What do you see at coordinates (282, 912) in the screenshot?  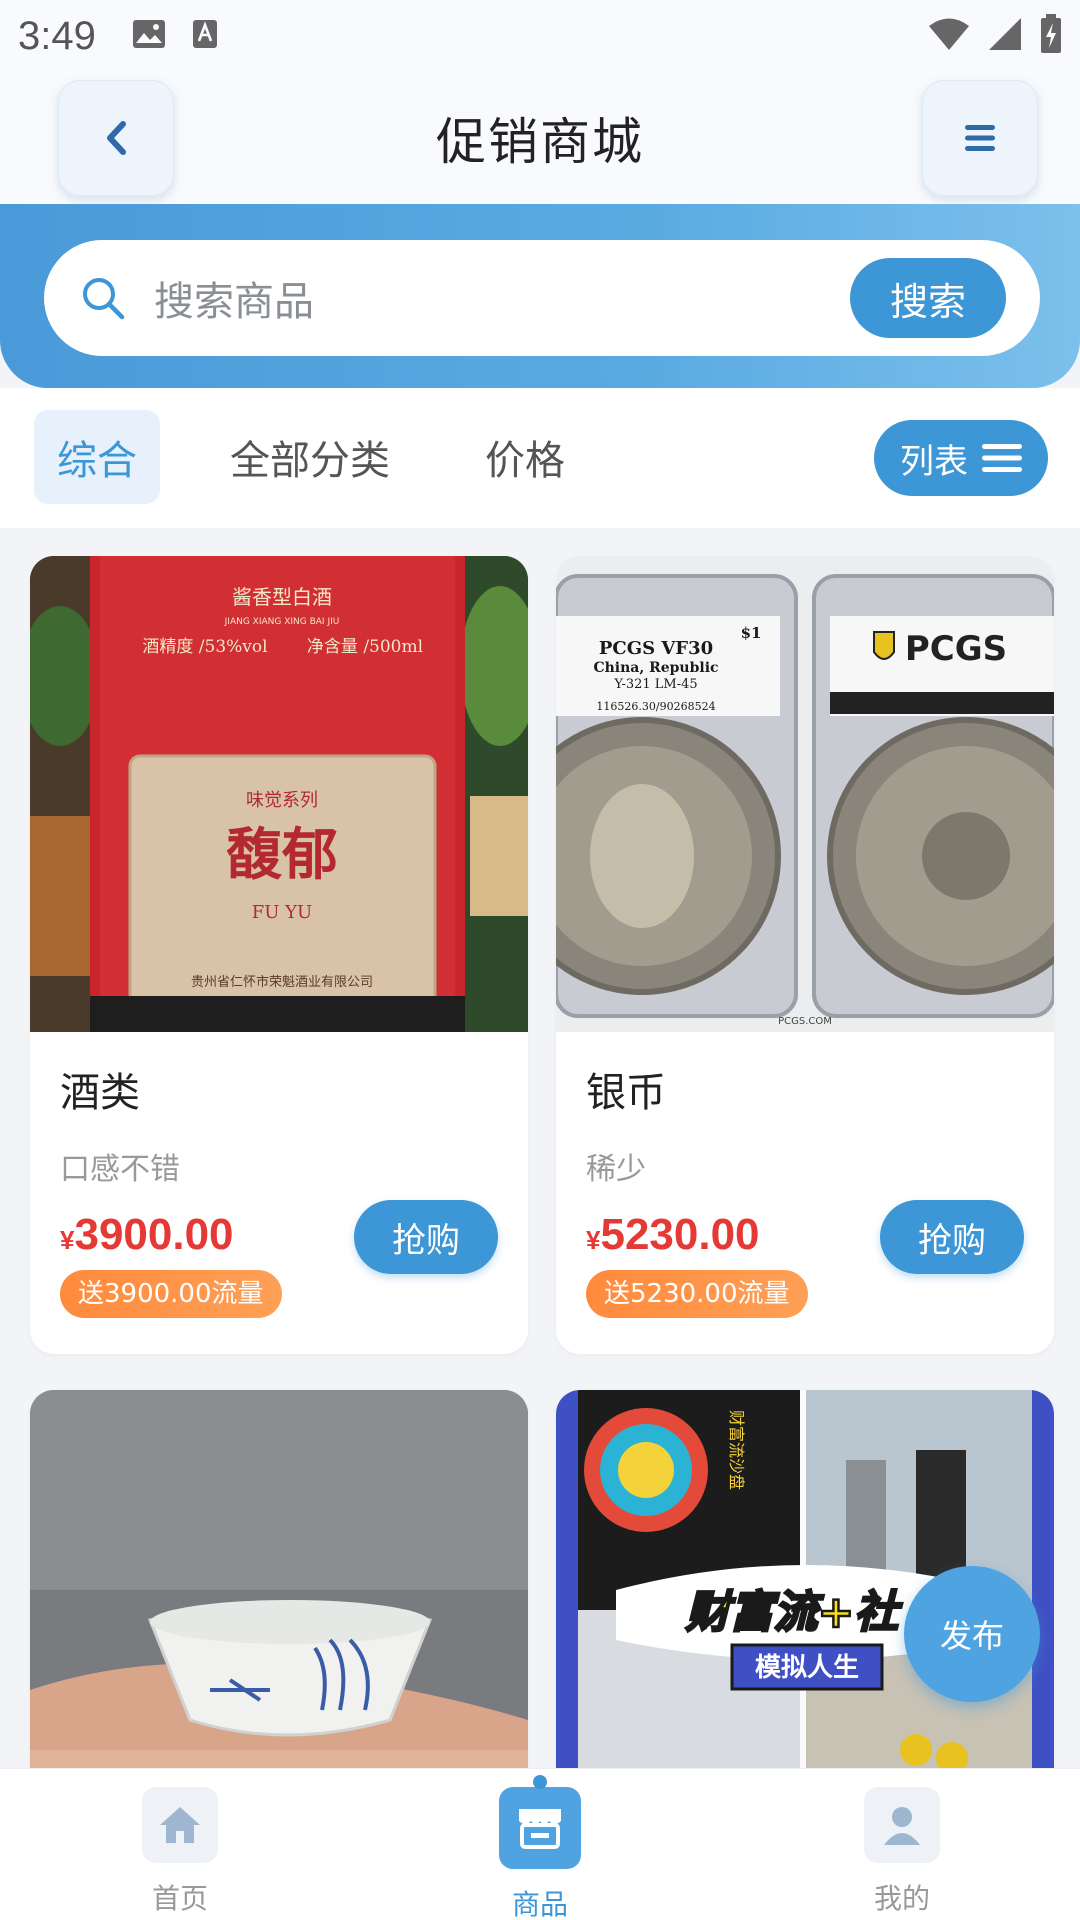 I see `liquor-brand-pinyin-text: FU YU` at bounding box center [282, 912].